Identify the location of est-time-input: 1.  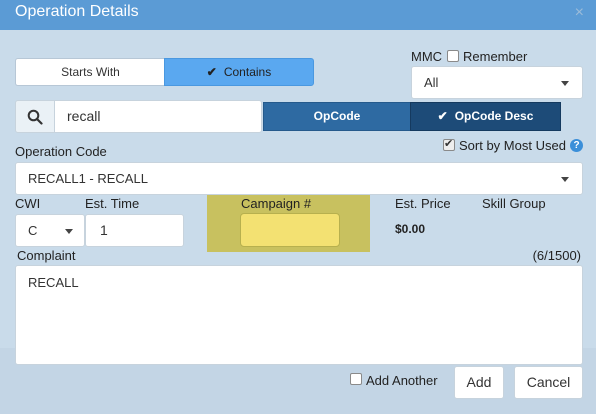
(134, 230).